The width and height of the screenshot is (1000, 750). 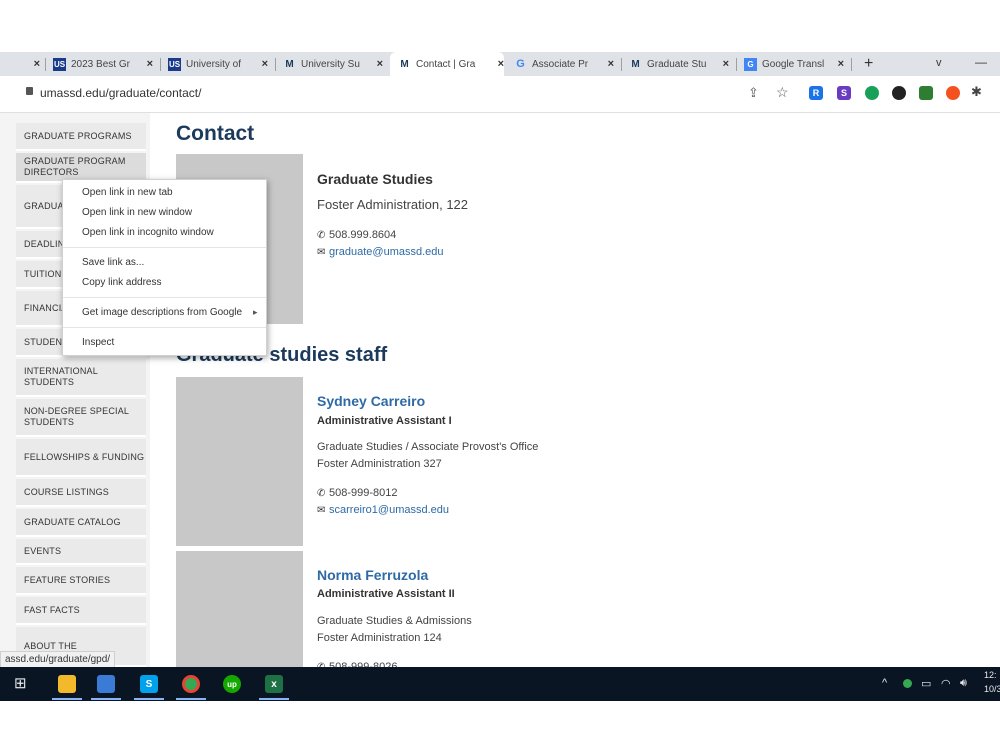 I want to click on sidebar-item-fast-facts: FAST FACTS, so click(x=81, y=611).